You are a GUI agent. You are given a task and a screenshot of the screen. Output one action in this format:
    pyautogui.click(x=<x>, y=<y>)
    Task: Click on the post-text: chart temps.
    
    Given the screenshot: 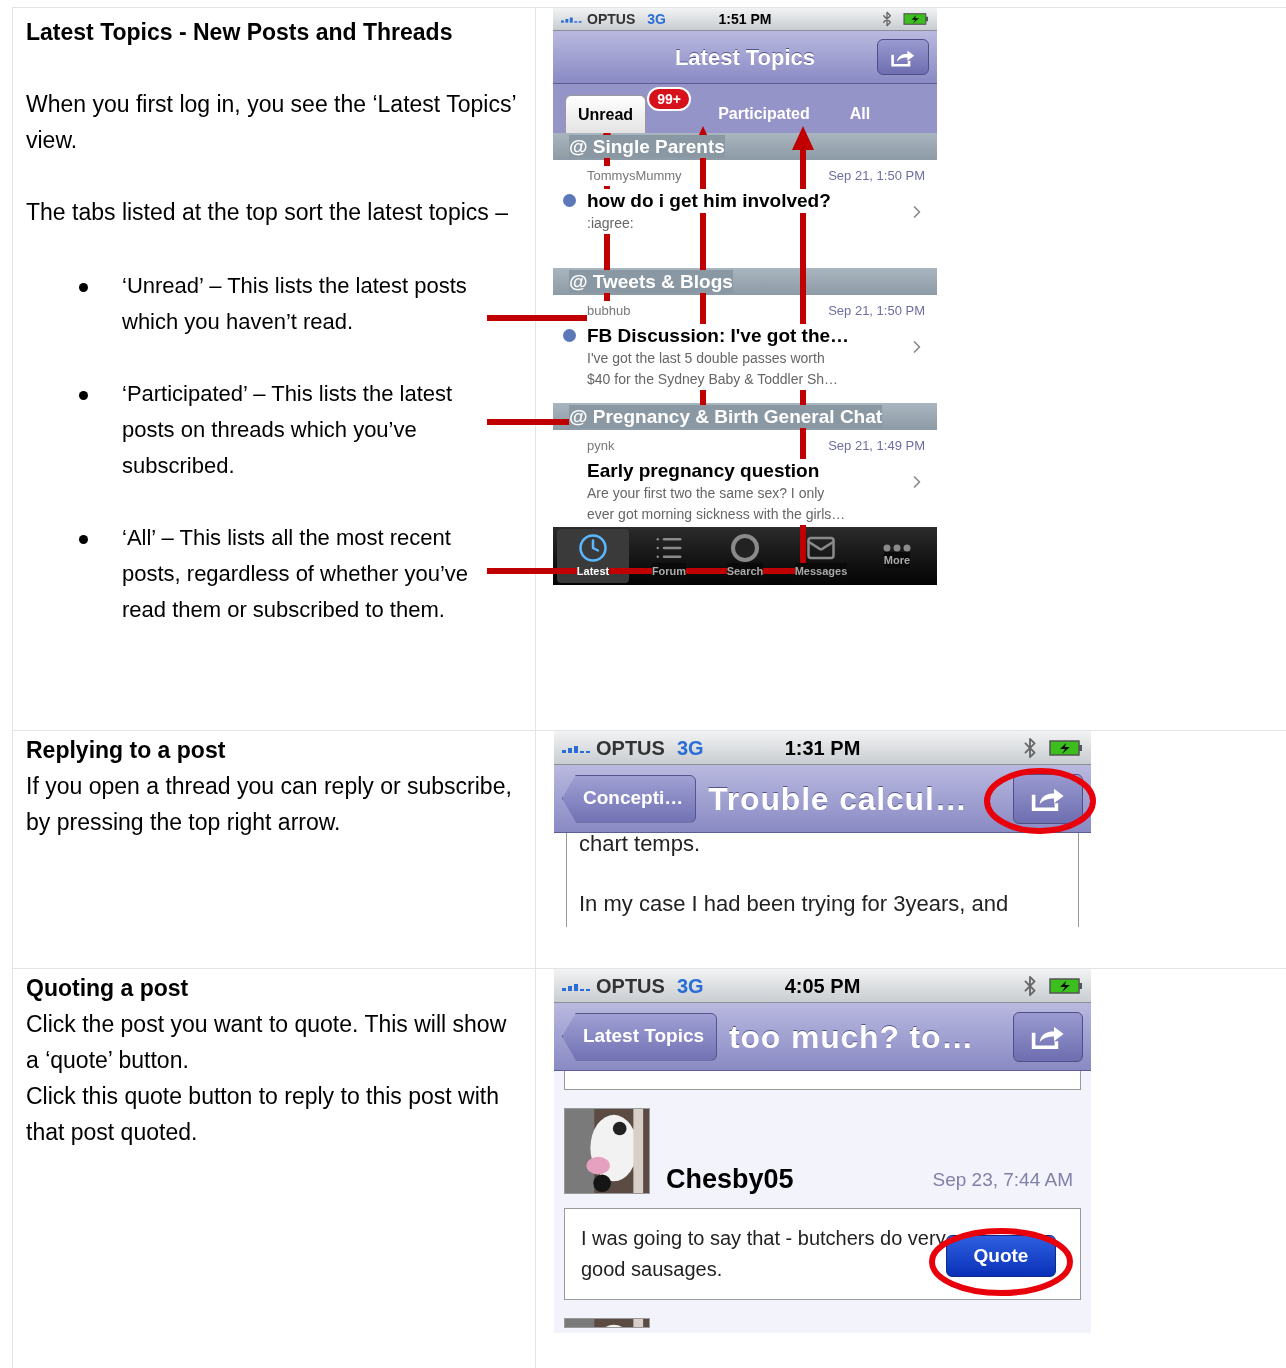 What is the action you would take?
    pyautogui.click(x=640, y=845)
    